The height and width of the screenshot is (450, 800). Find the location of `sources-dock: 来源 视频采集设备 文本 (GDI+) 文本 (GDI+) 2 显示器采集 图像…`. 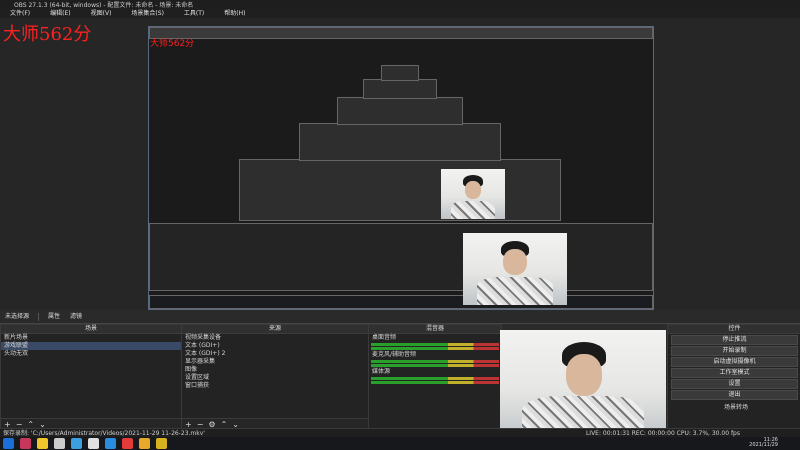

sources-dock: 来源 视频采集设备 文本 (GDI+) 文本 (GDI+) 2 显示器采集 图像… is located at coordinates (275, 377).